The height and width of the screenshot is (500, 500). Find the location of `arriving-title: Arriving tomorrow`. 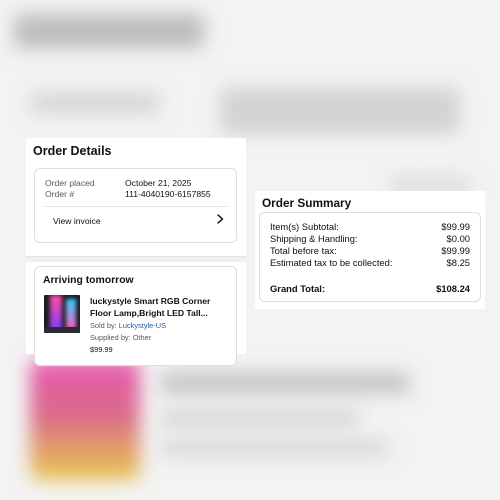

arriving-title: Arriving tomorrow is located at coordinates (88, 280).